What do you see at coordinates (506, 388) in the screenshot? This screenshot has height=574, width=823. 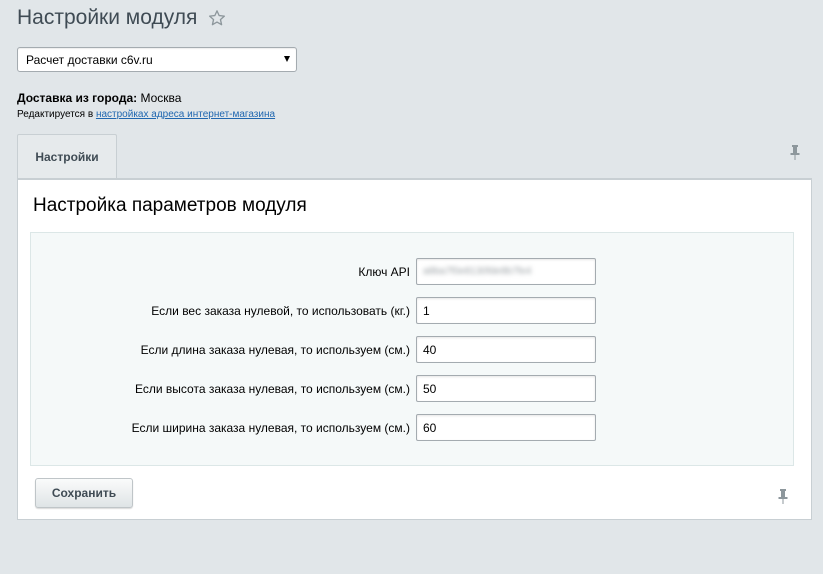 I see `height-input` at bounding box center [506, 388].